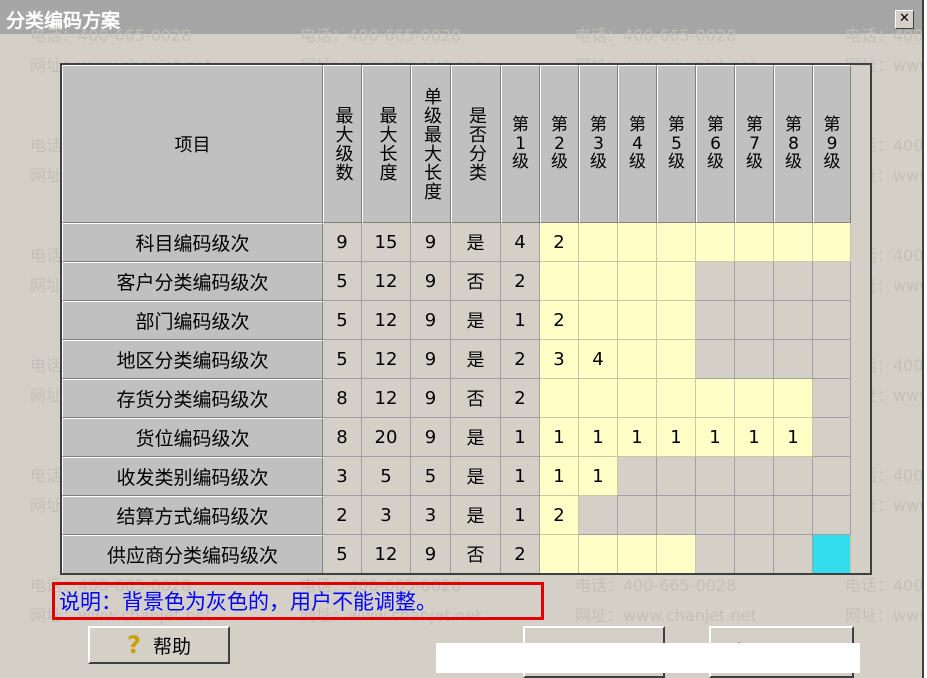 The width and height of the screenshot is (927, 678). Describe the element at coordinates (386, 437) in the screenshot. I see `cell-value: 20` at that location.